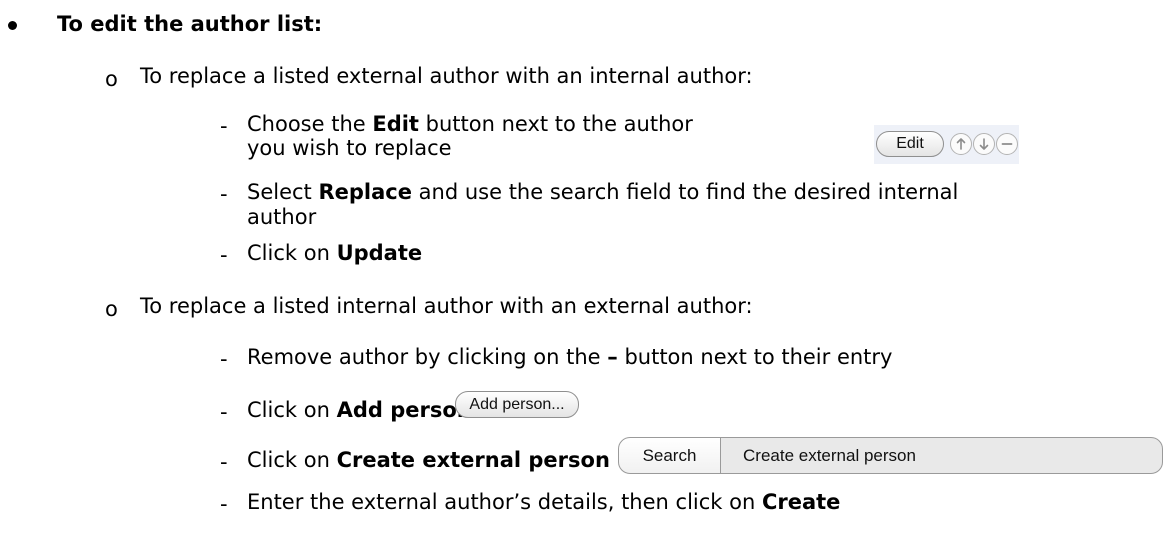 This screenshot has width=1163, height=544. Describe the element at coordinates (428, 460) in the screenshot. I see `step-text: Click on Create external person` at that location.